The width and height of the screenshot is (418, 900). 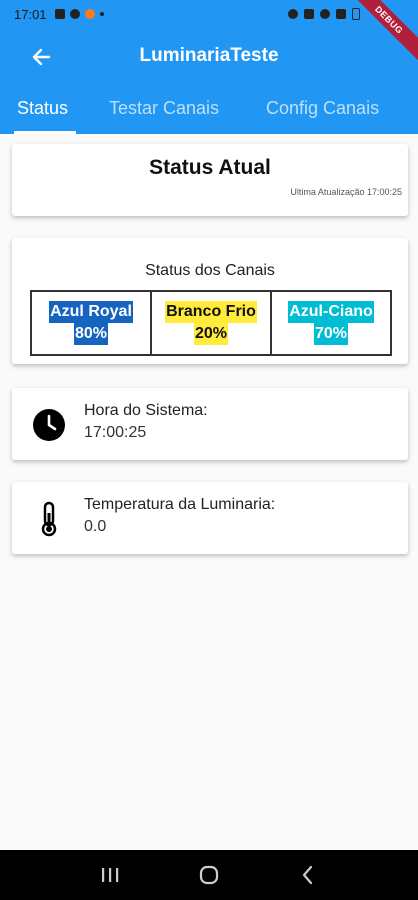 I want to click on app-title: LuminariaTeste, so click(x=209, y=55).